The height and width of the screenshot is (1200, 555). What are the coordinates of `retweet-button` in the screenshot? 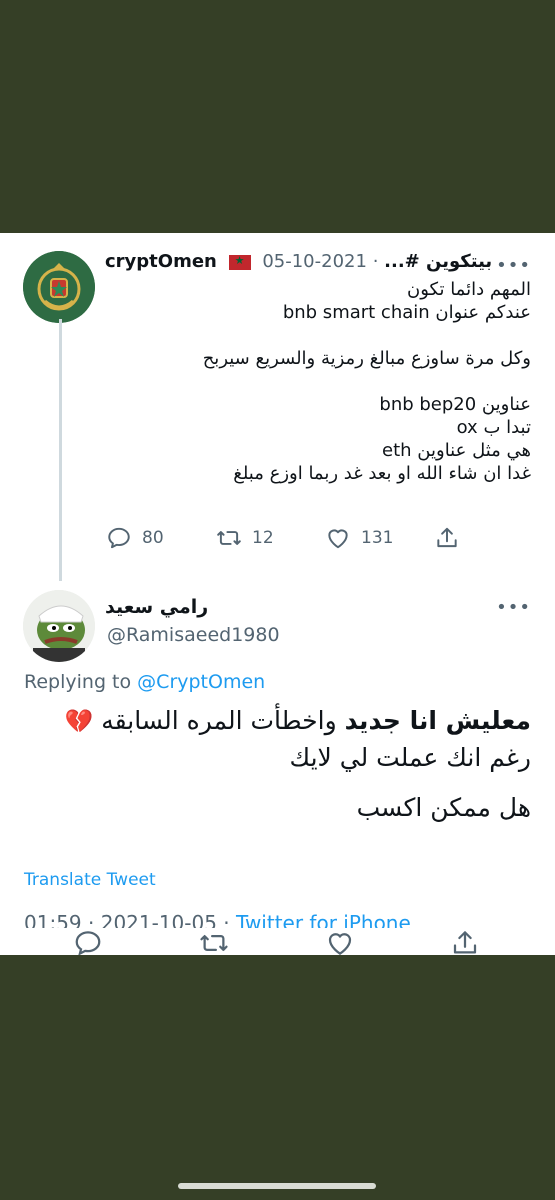 It's located at (214, 941).